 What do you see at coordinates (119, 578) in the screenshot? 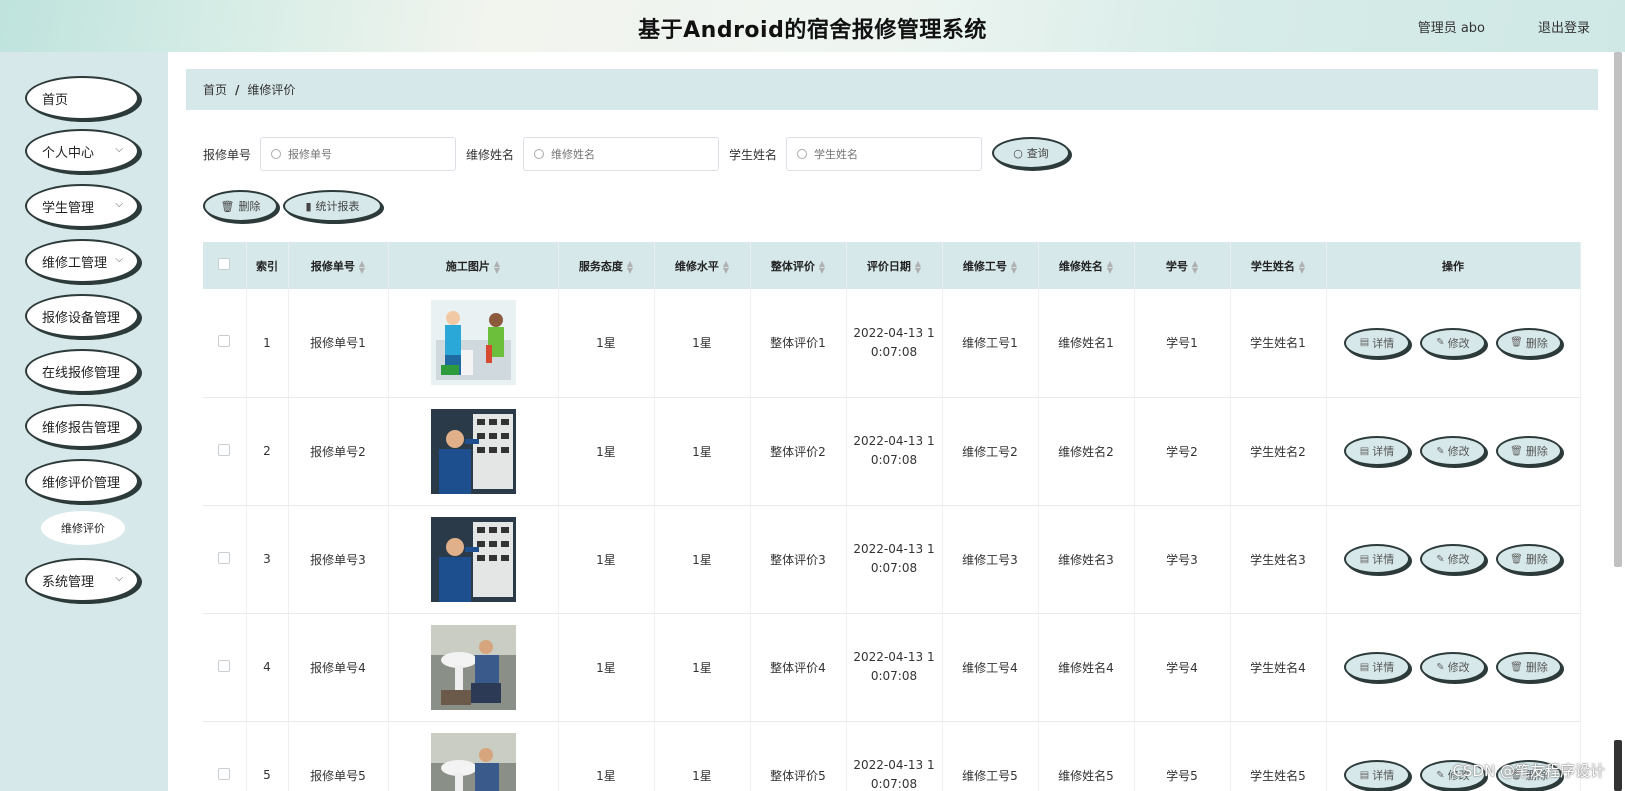
I see `chevron-down-icon: ⌵` at bounding box center [119, 578].